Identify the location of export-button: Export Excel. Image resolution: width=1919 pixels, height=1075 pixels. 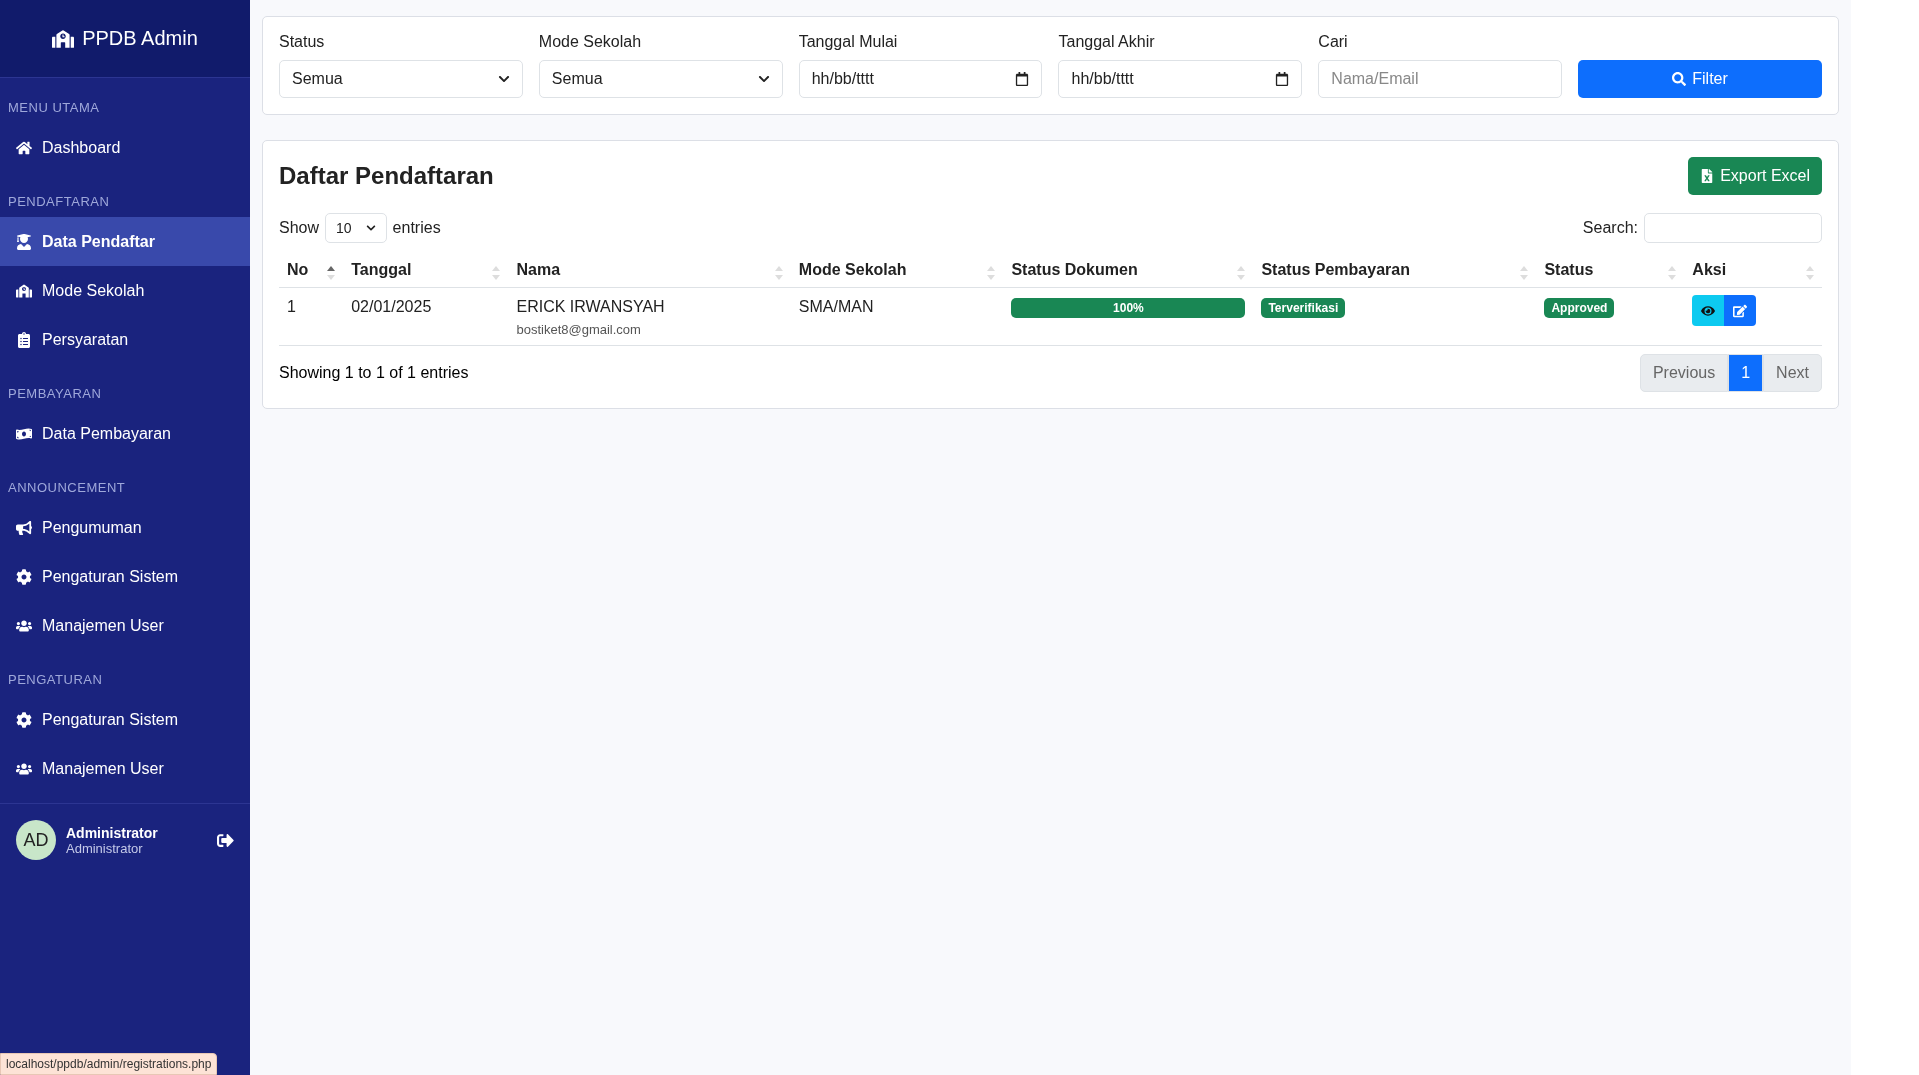
(1755, 176).